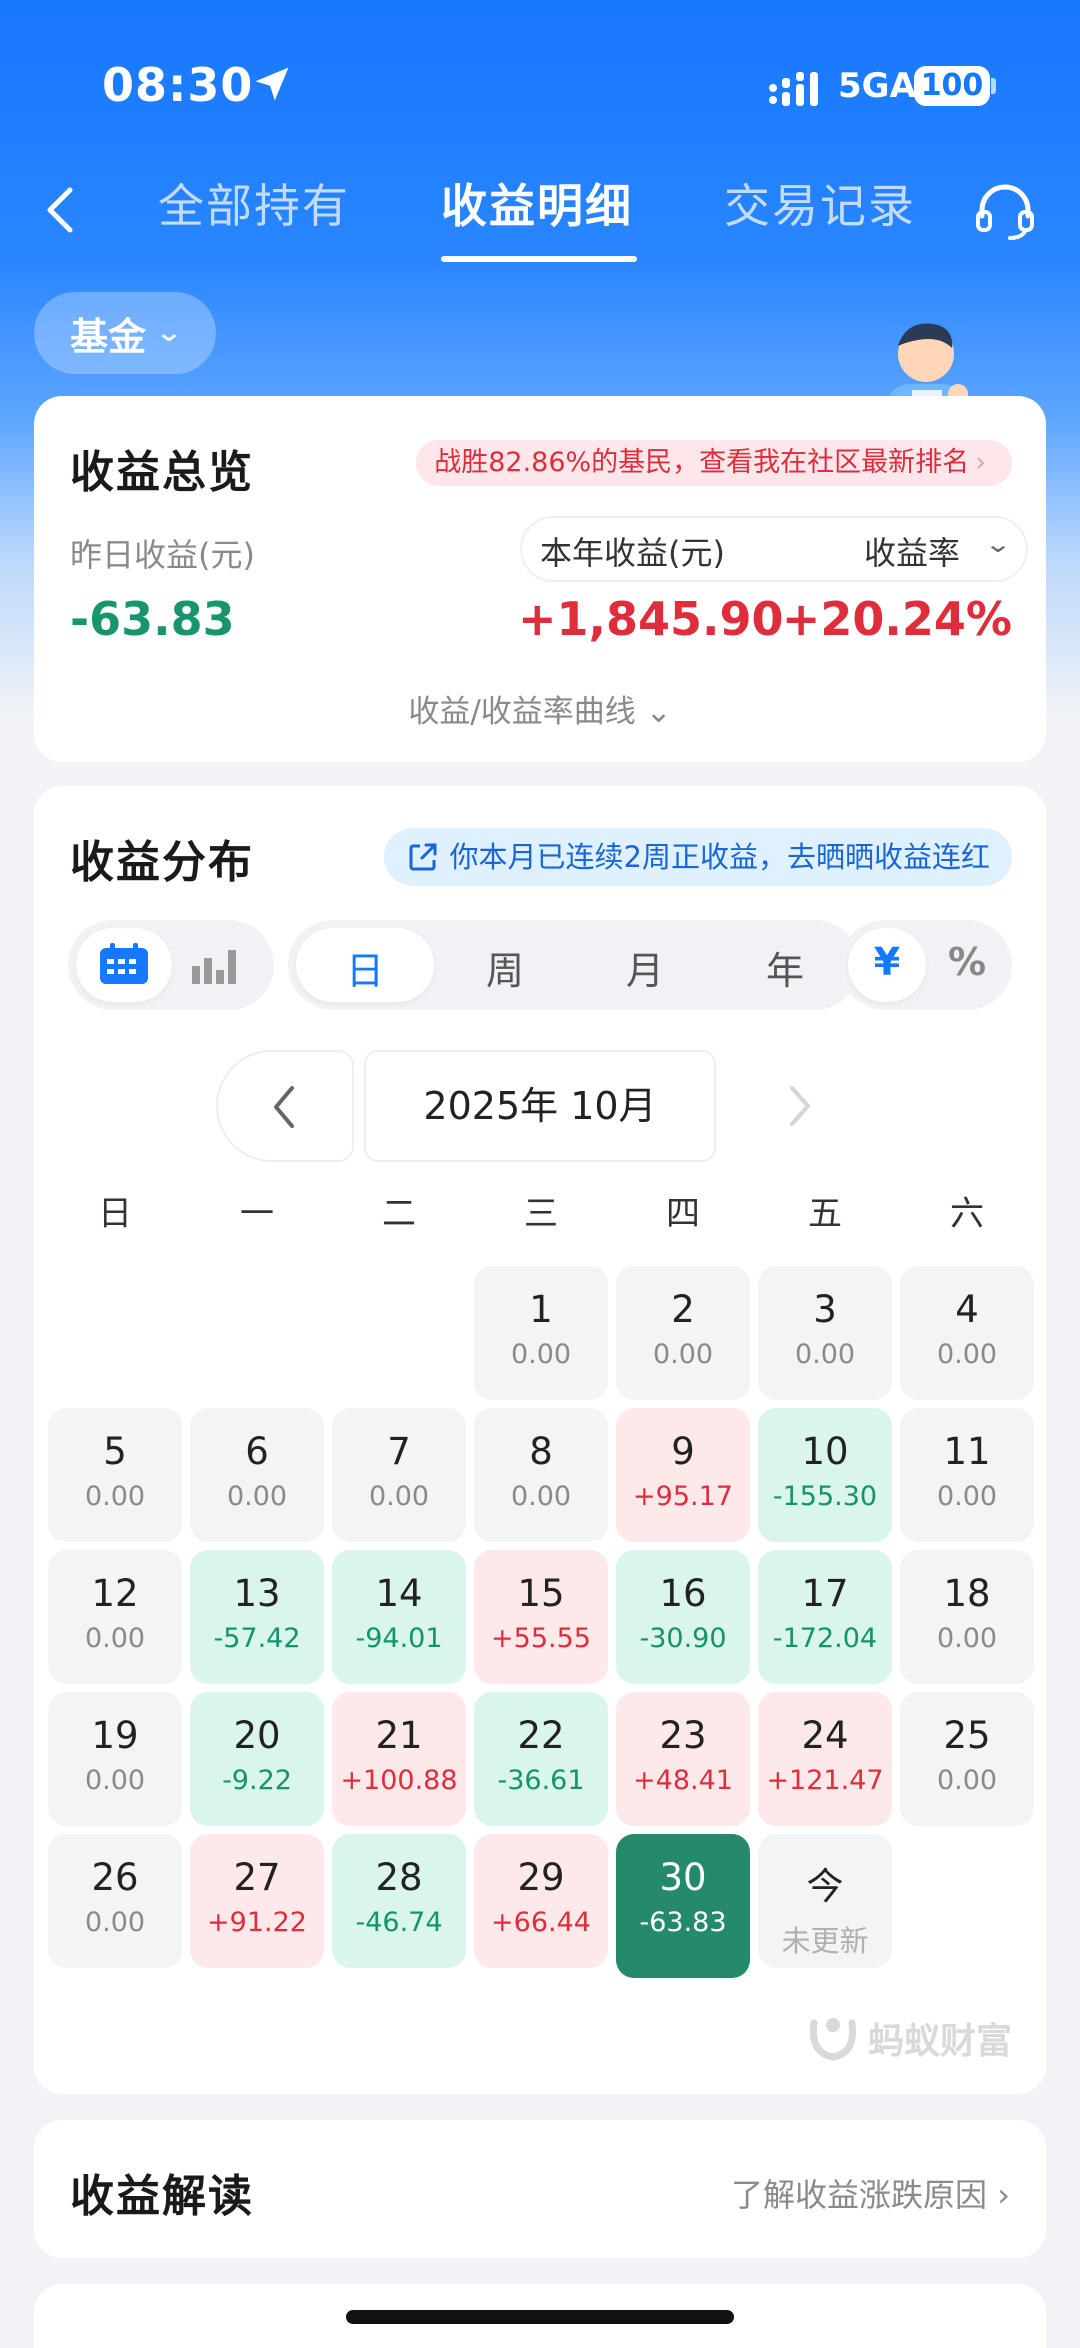  I want to click on share-streak-banner: 你本月已连续2周正收益，去晒晒收益连红, so click(697, 857).